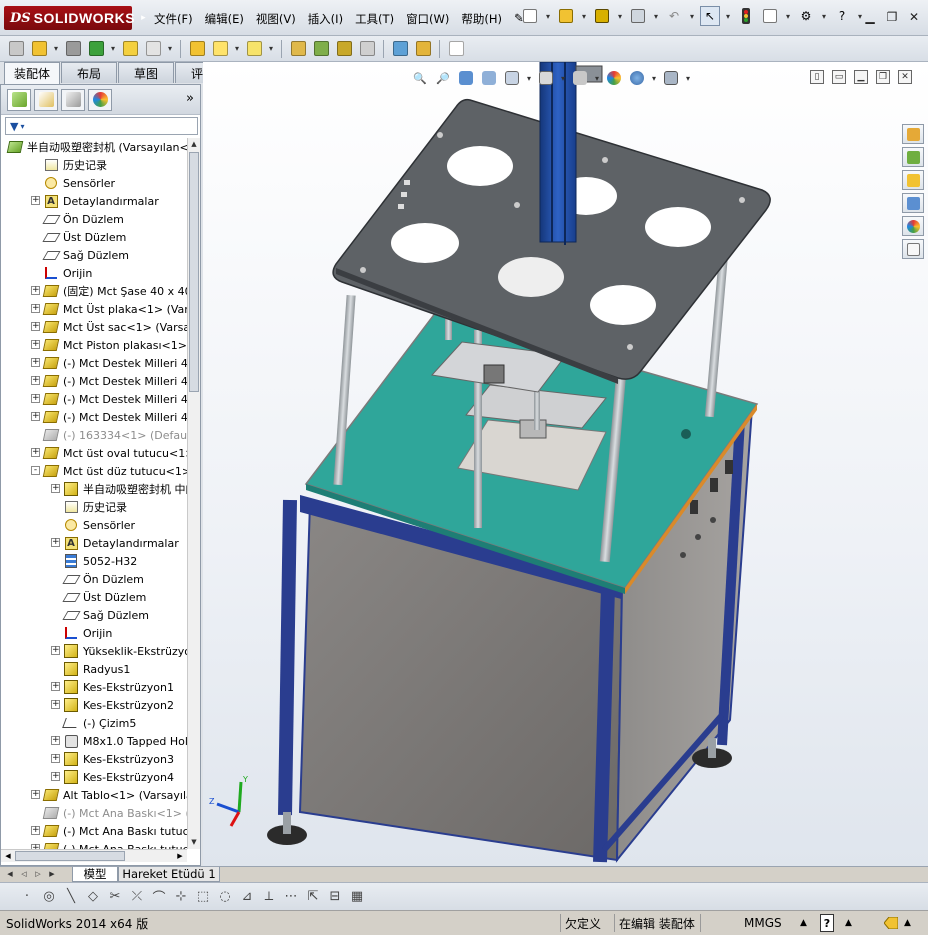  I want to click on view-orientation-icon, so click(512, 78).